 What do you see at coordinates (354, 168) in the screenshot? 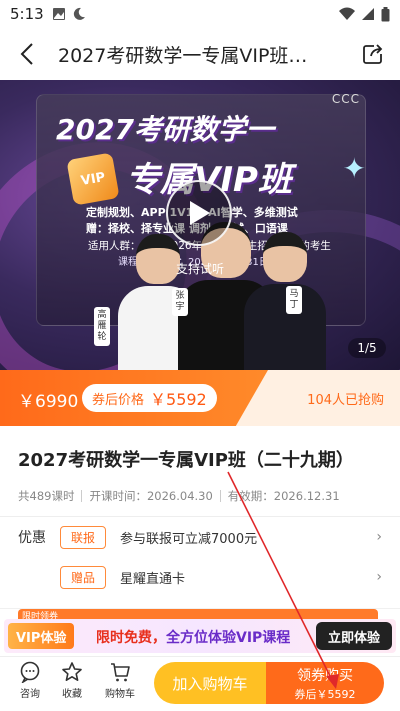
I see `sparkle-icon: ✦` at bounding box center [354, 168].